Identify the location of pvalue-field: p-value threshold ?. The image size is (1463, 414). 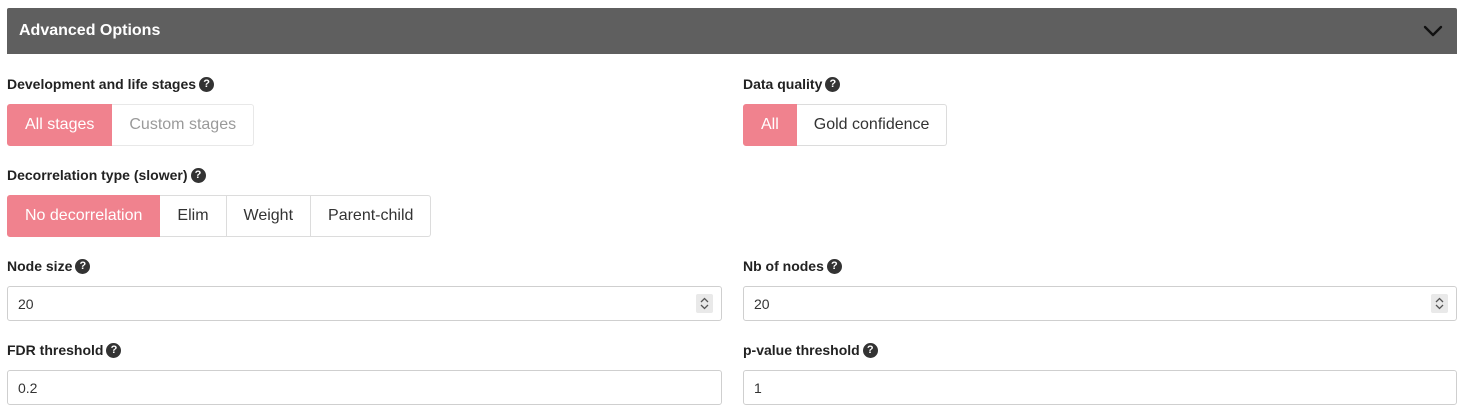
(1100, 373).